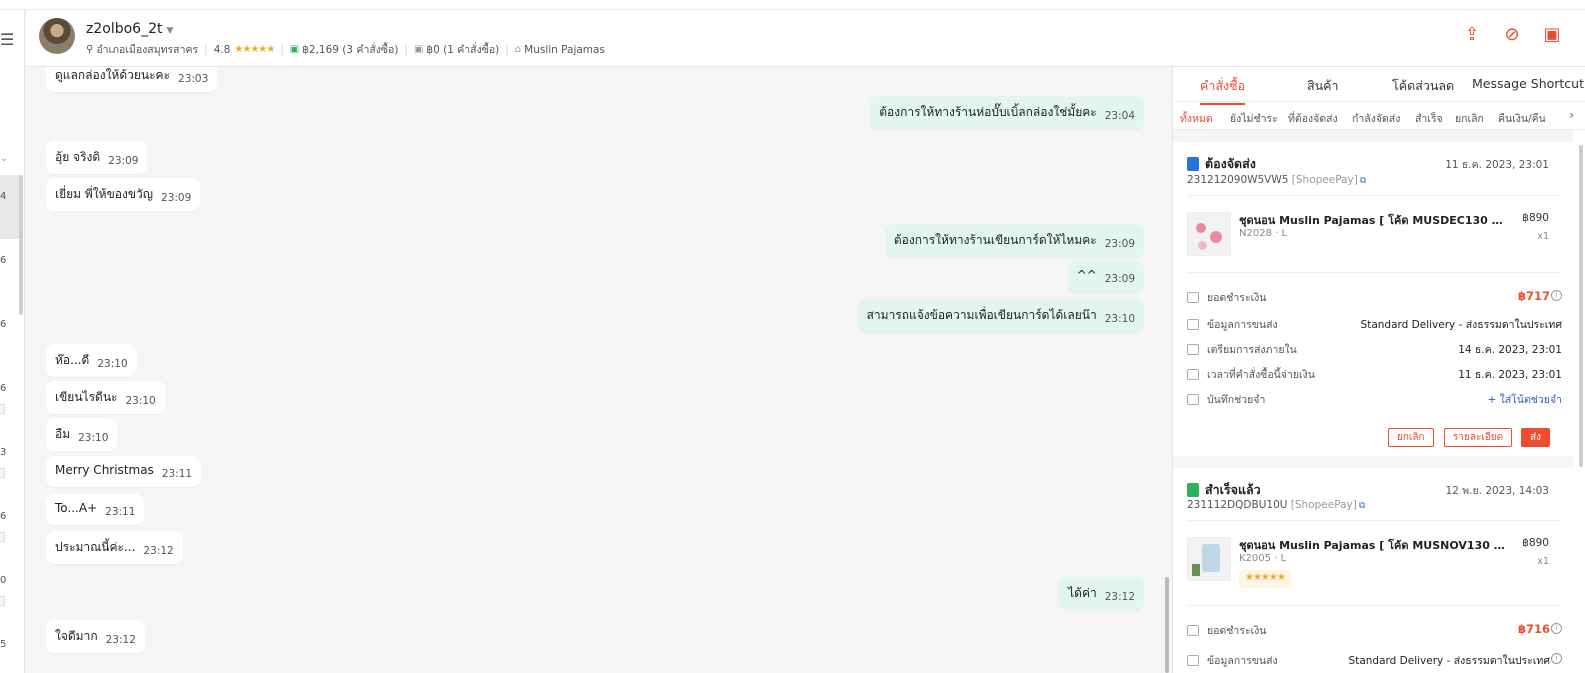 The height and width of the screenshot is (673, 1585). Describe the element at coordinates (1193, 660) in the screenshot. I see `truck-icon` at that location.